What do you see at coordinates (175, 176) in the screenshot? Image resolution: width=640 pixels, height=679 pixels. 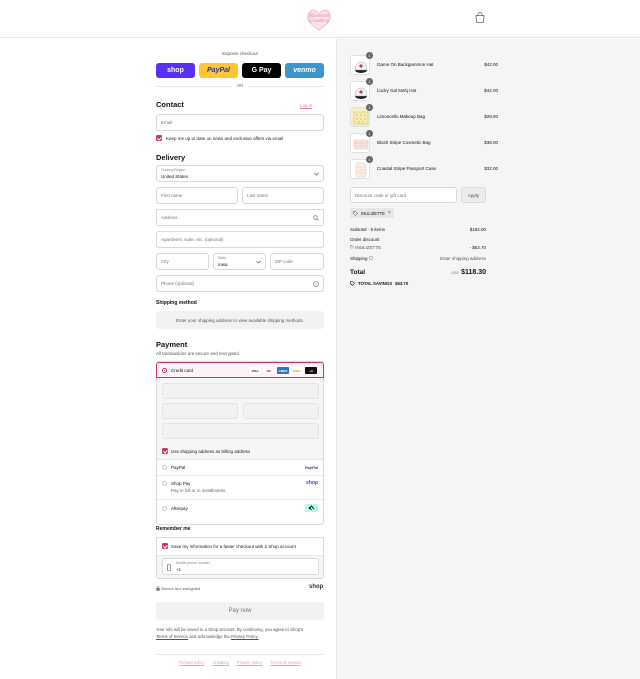 I see `country-value: United States` at bounding box center [175, 176].